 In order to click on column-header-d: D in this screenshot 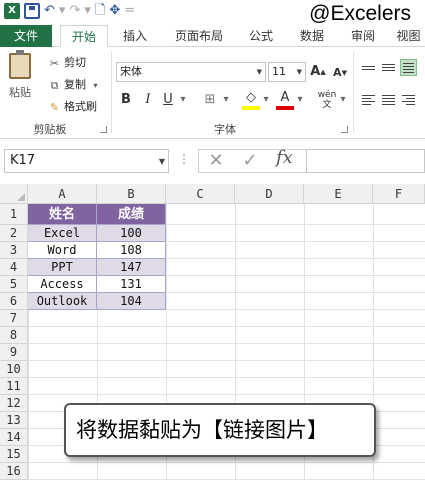, I will do `click(269, 194)`.